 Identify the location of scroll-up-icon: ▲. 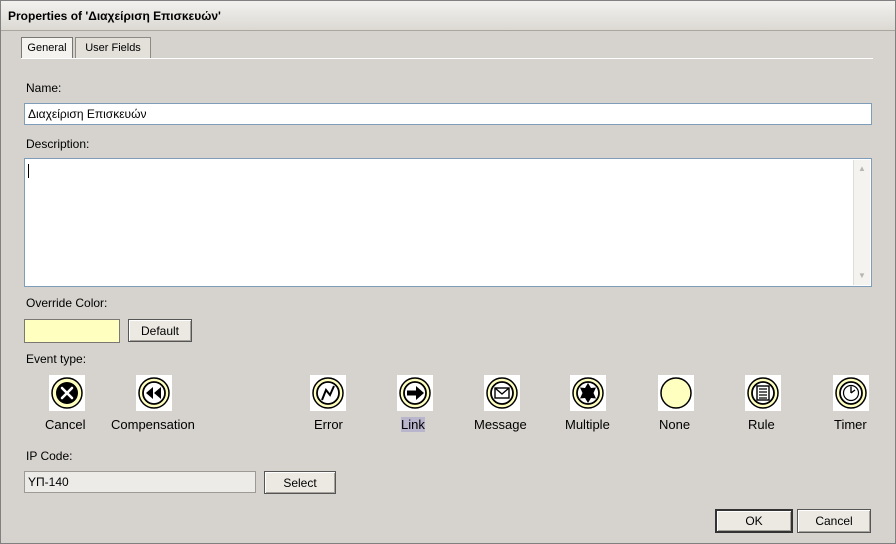
(862, 169).